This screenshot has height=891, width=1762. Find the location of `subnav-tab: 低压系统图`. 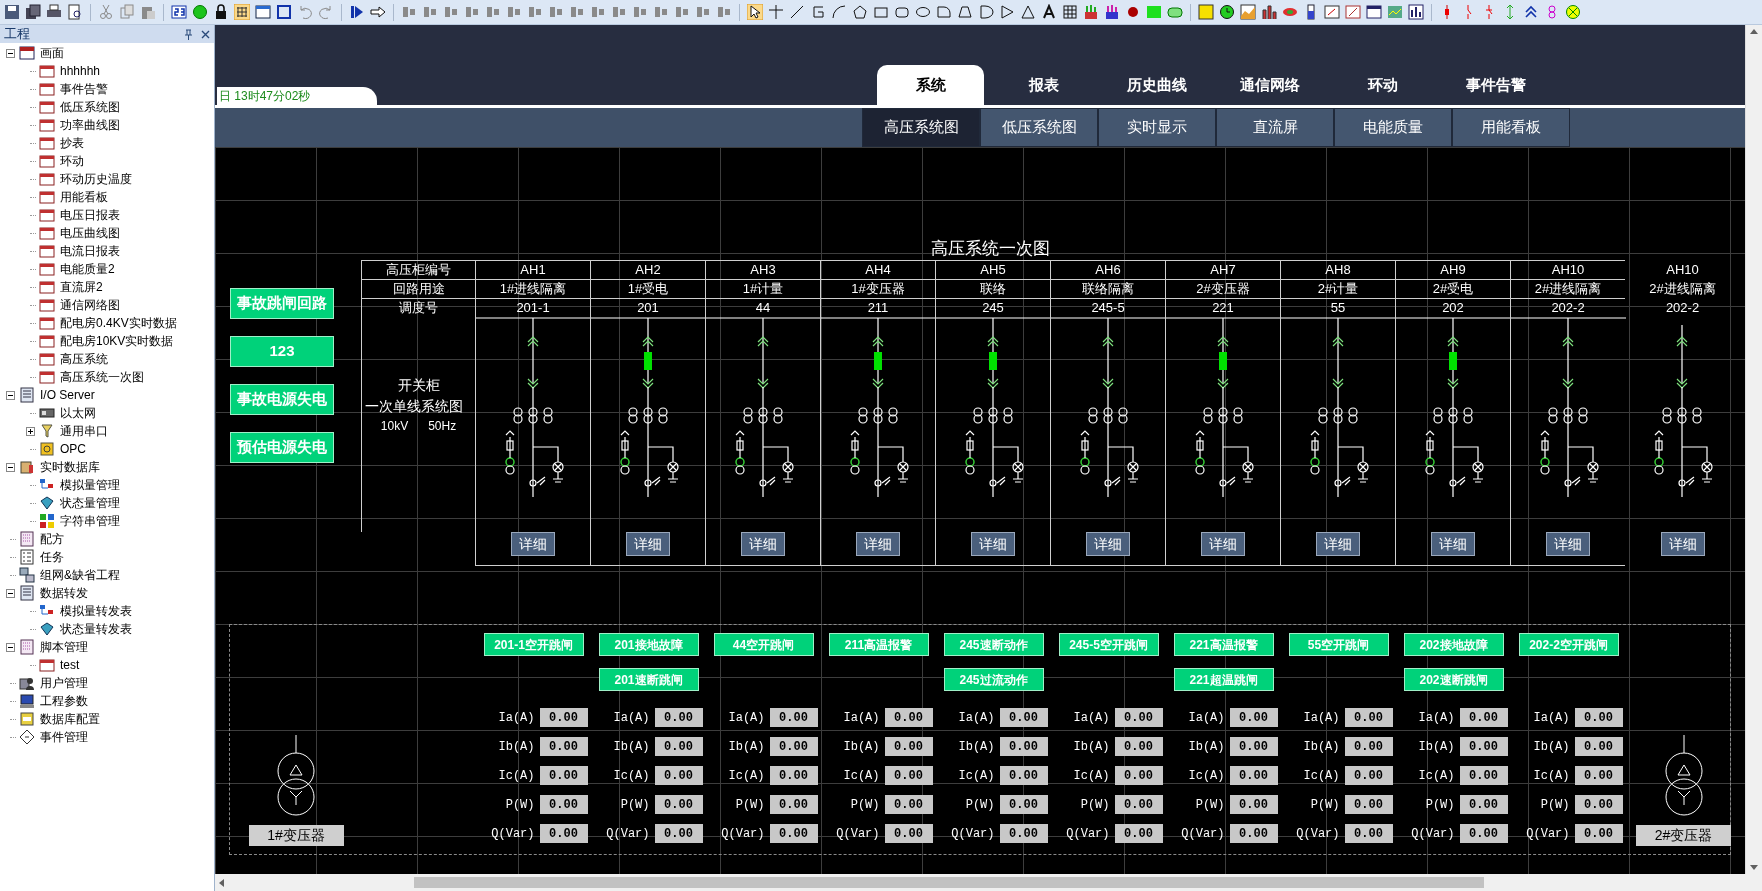

subnav-tab: 低压系统图 is located at coordinates (1039, 127).